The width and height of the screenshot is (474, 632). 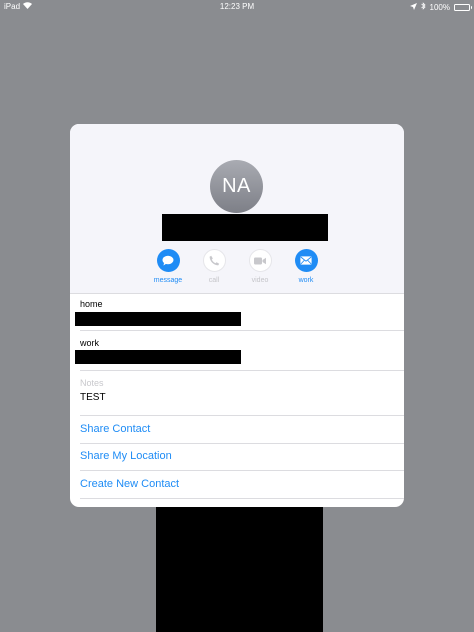 I want to click on call-action-button: call, so click(x=214, y=266).